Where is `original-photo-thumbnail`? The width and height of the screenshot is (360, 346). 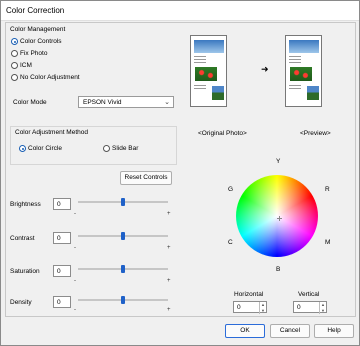 original-photo-thumbnail is located at coordinates (208, 71).